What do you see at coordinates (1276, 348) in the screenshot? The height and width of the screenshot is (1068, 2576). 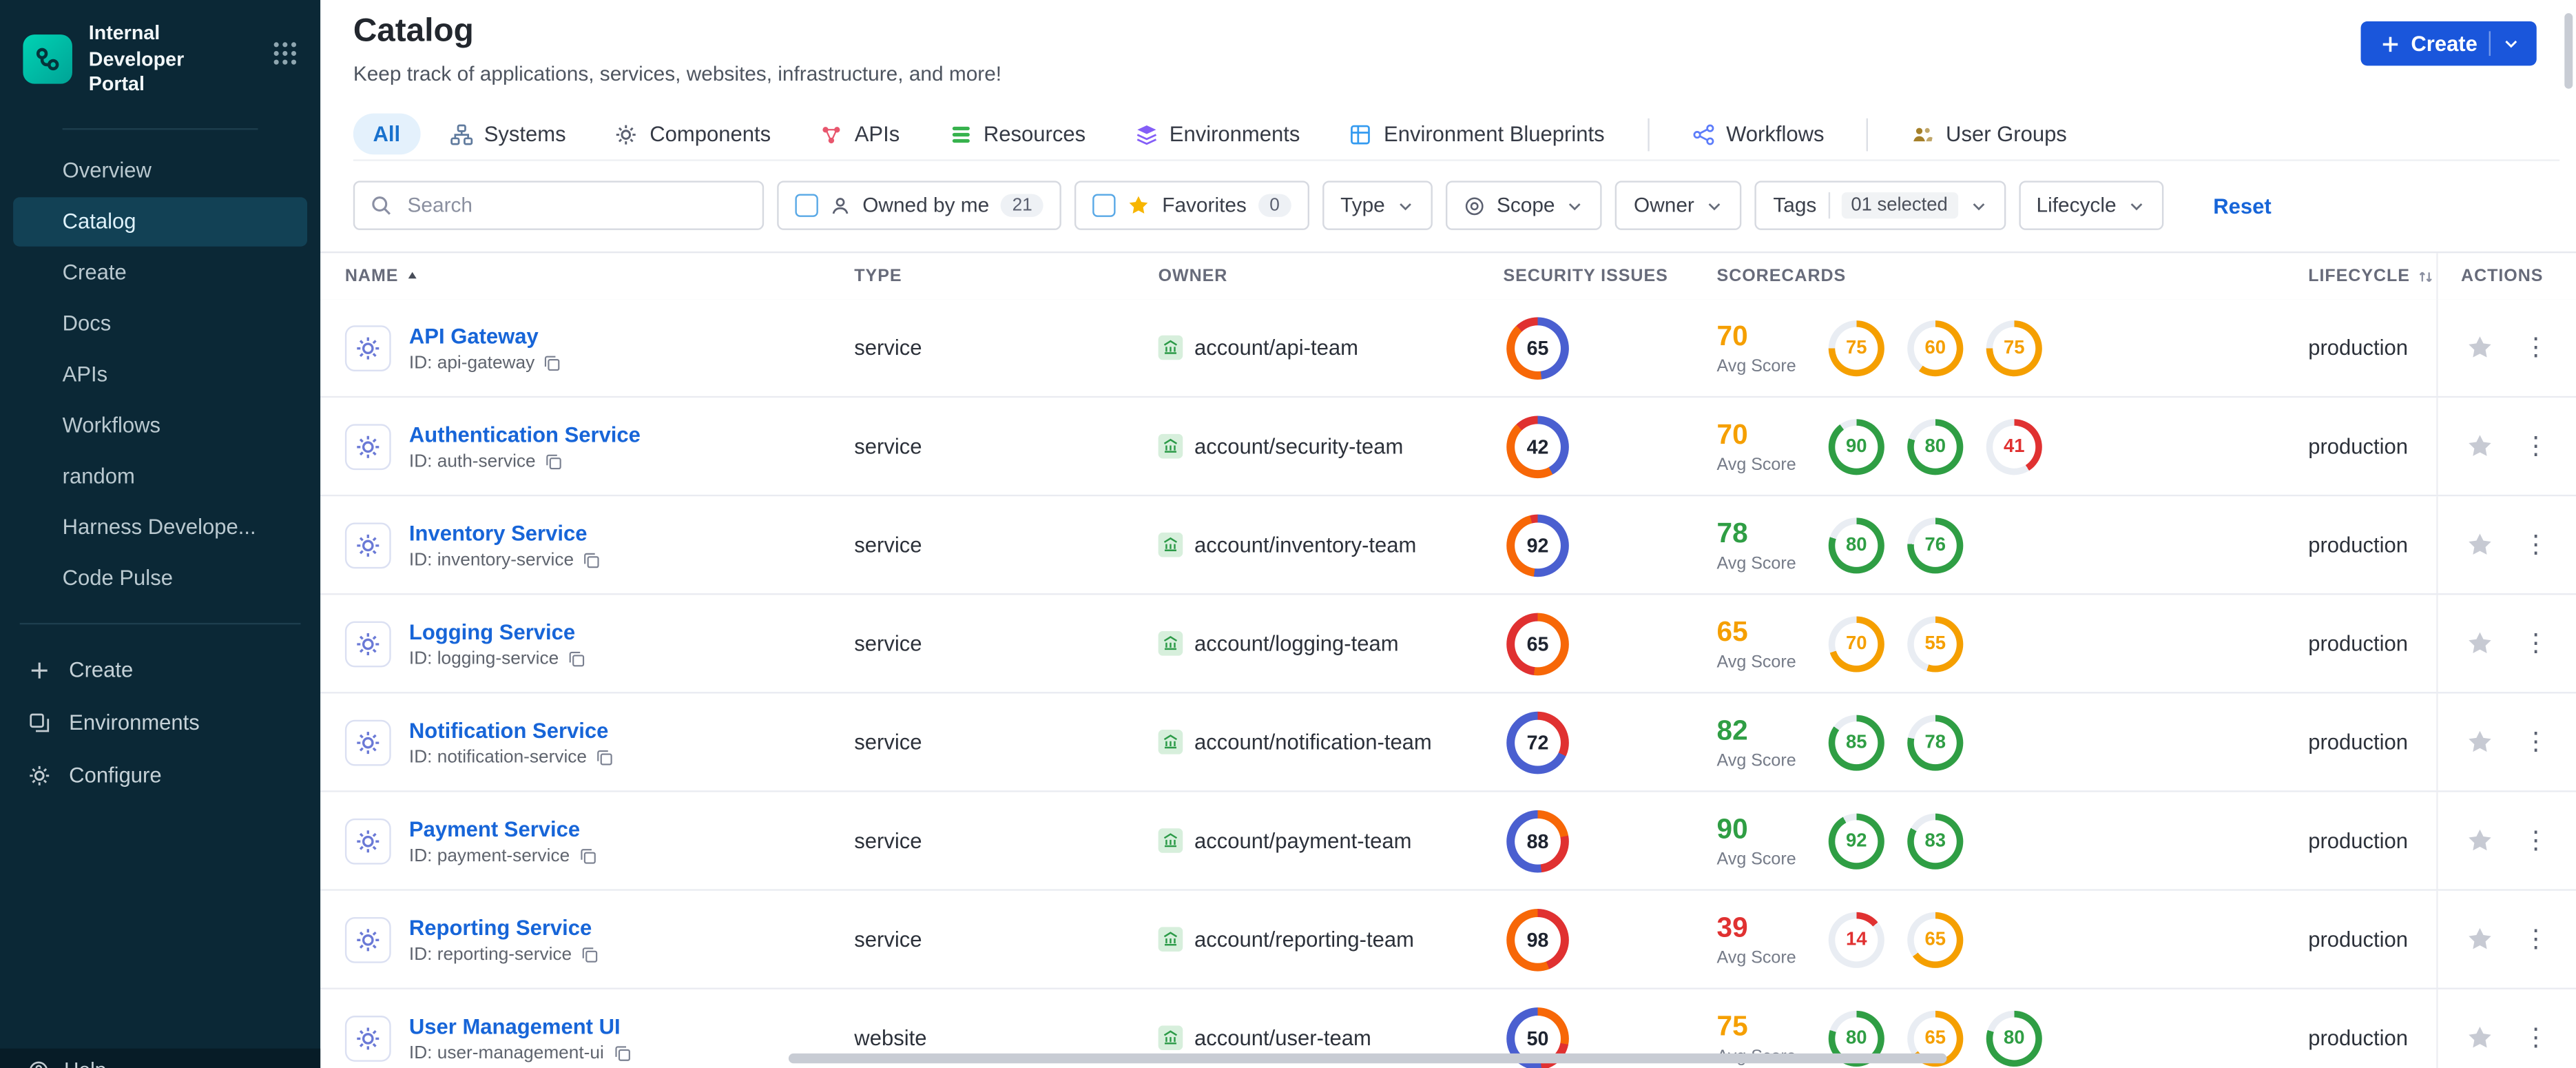 I see `owner-value: account/api-team` at bounding box center [1276, 348].